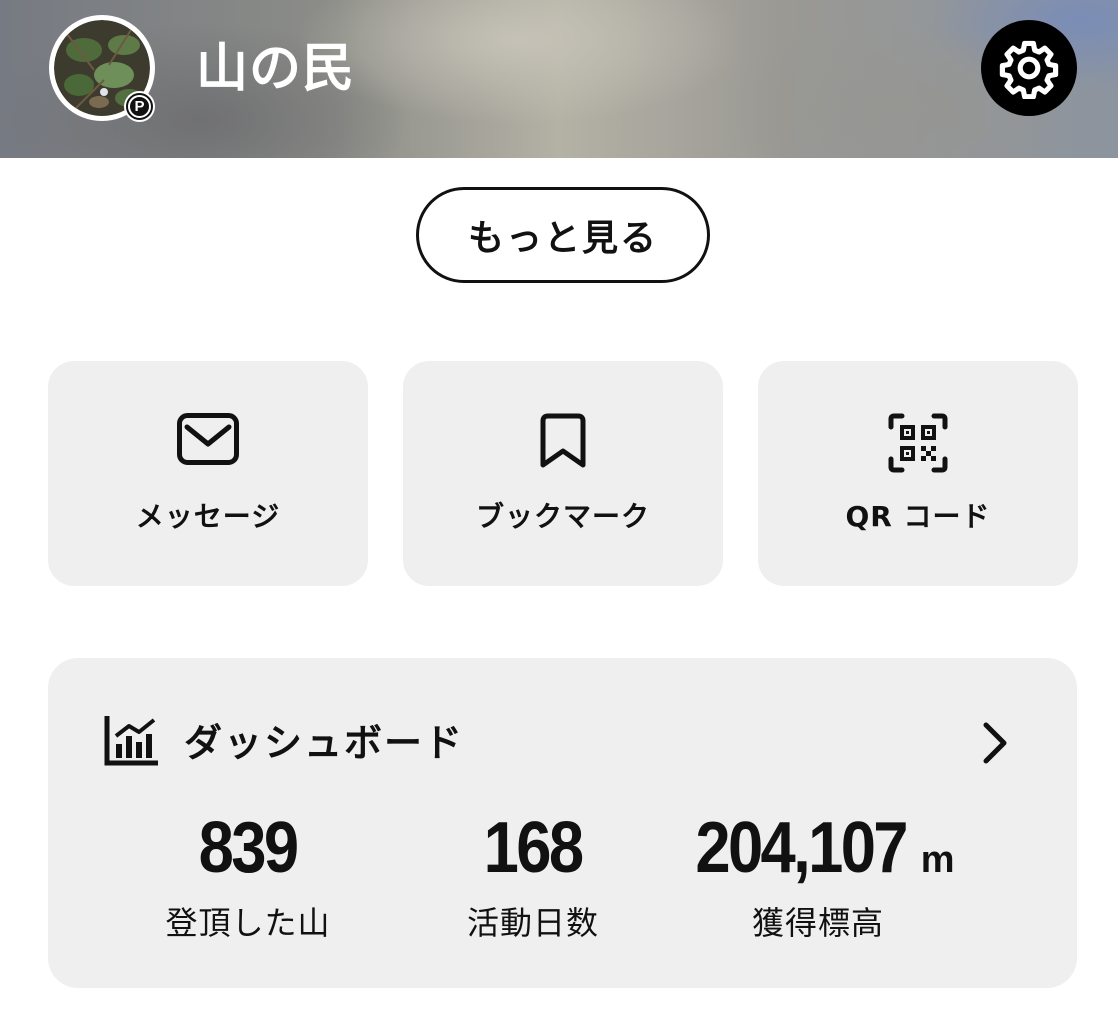 The height and width of the screenshot is (1021, 1118). What do you see at coordinates (918, 443) in the screenshot?
I see `qr-code-icon` at bounding box center [918, 443].